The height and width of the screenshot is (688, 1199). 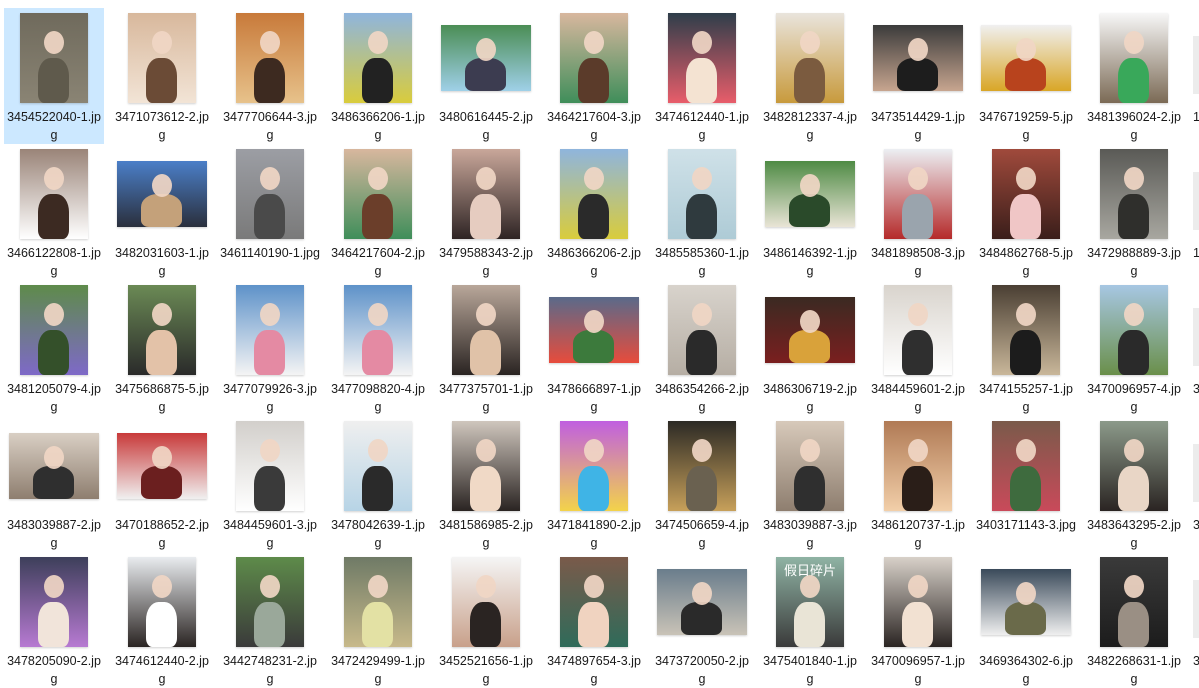 I want to click on file-item: 3481898508-3.jpg, so click(x=918, y=212).